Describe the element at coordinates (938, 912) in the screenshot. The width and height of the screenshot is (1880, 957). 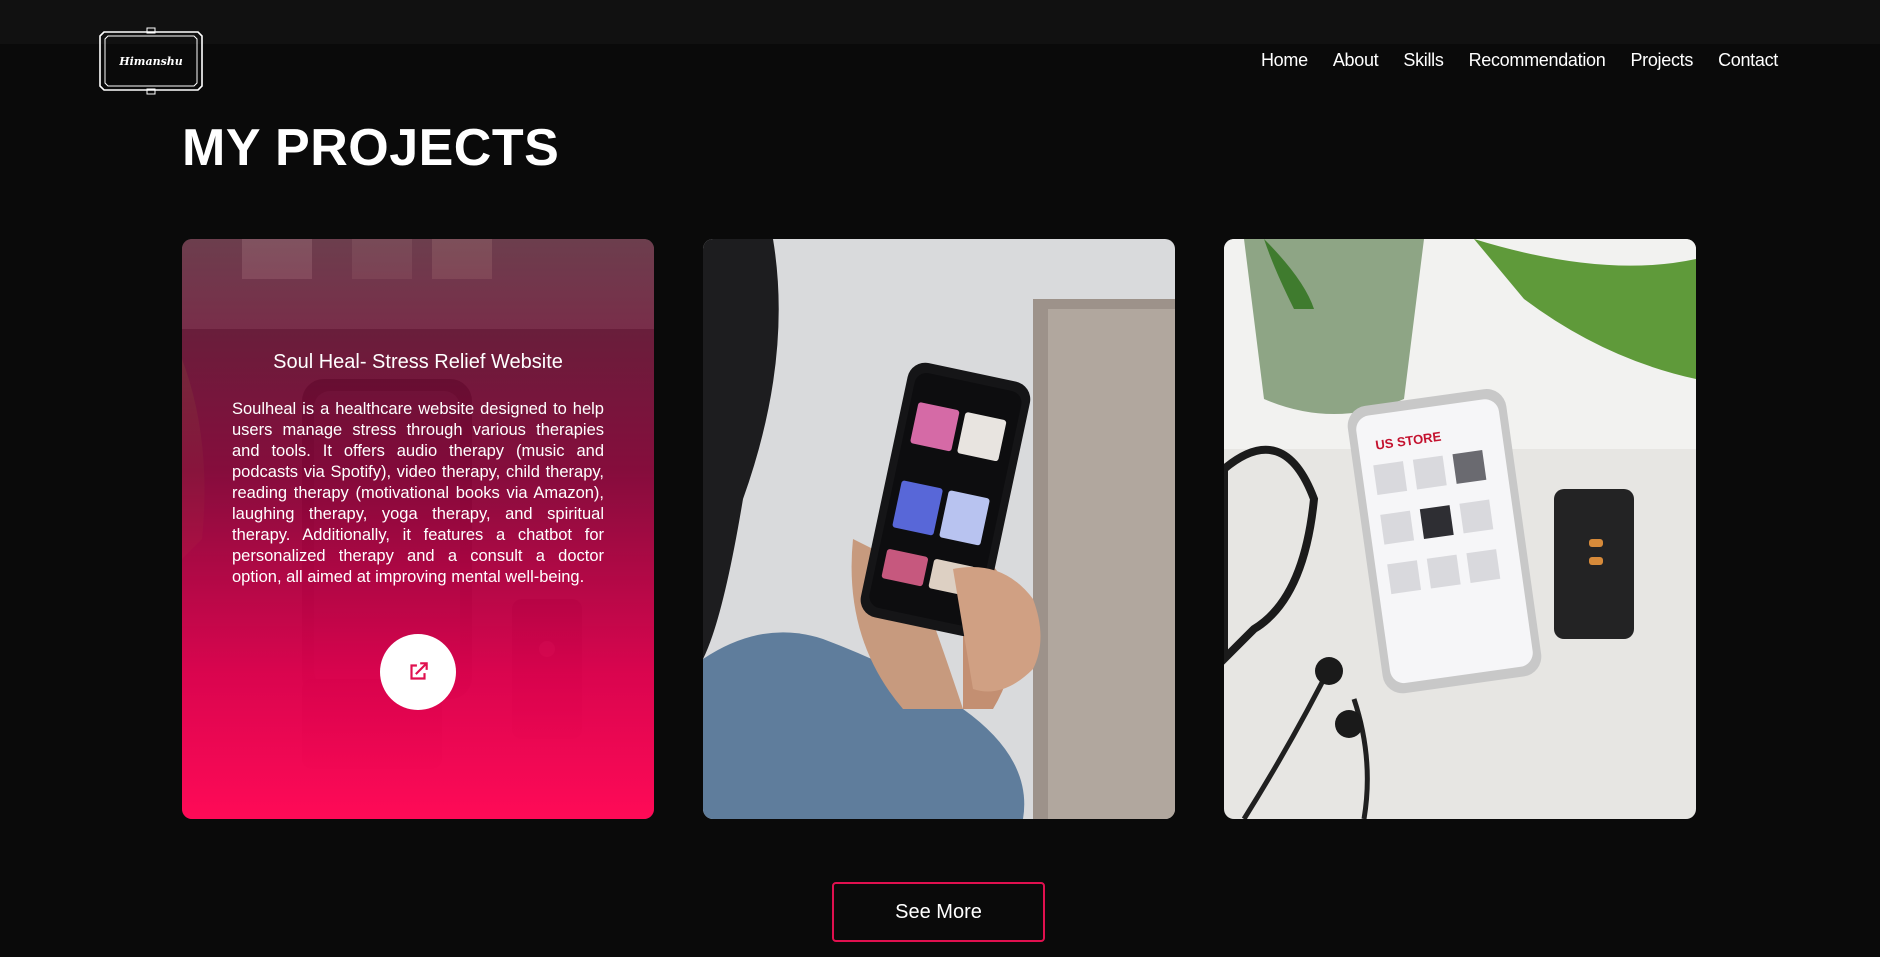
I see `see-more-button: See More` at that location.